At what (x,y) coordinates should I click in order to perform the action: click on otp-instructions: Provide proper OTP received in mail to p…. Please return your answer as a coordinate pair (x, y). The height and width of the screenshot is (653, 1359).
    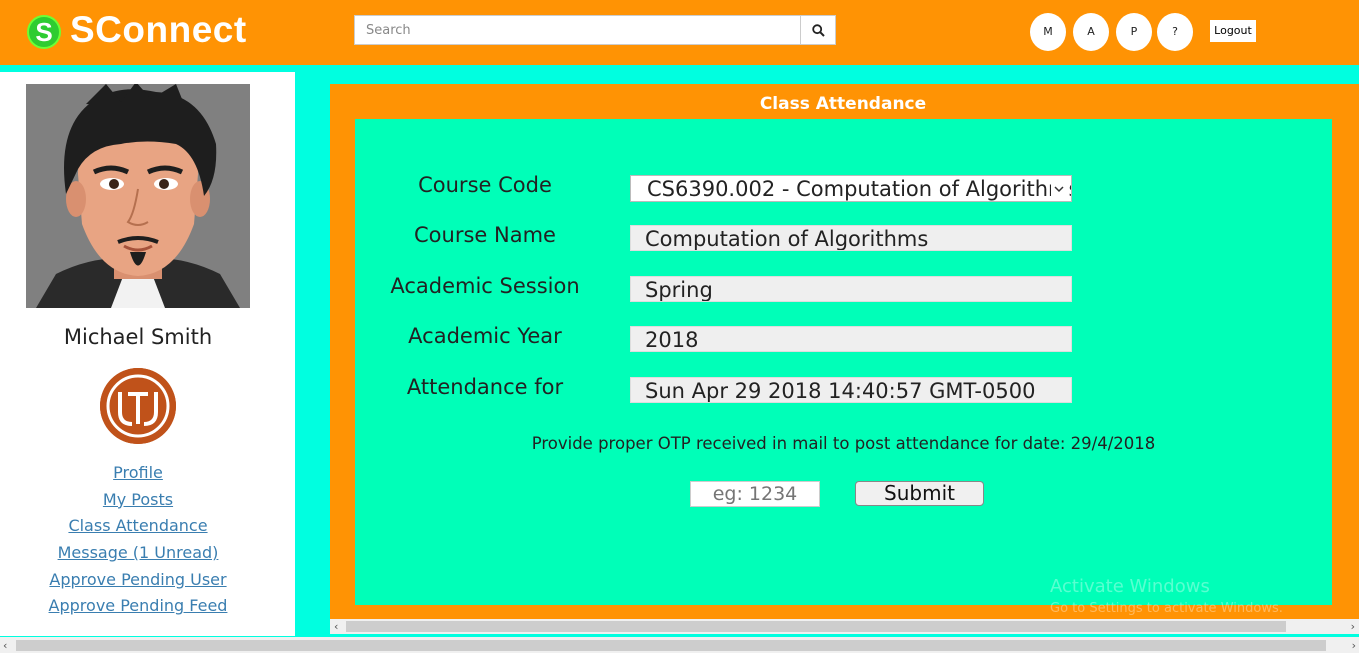
    Looking at the image, I should click on (843, 443).